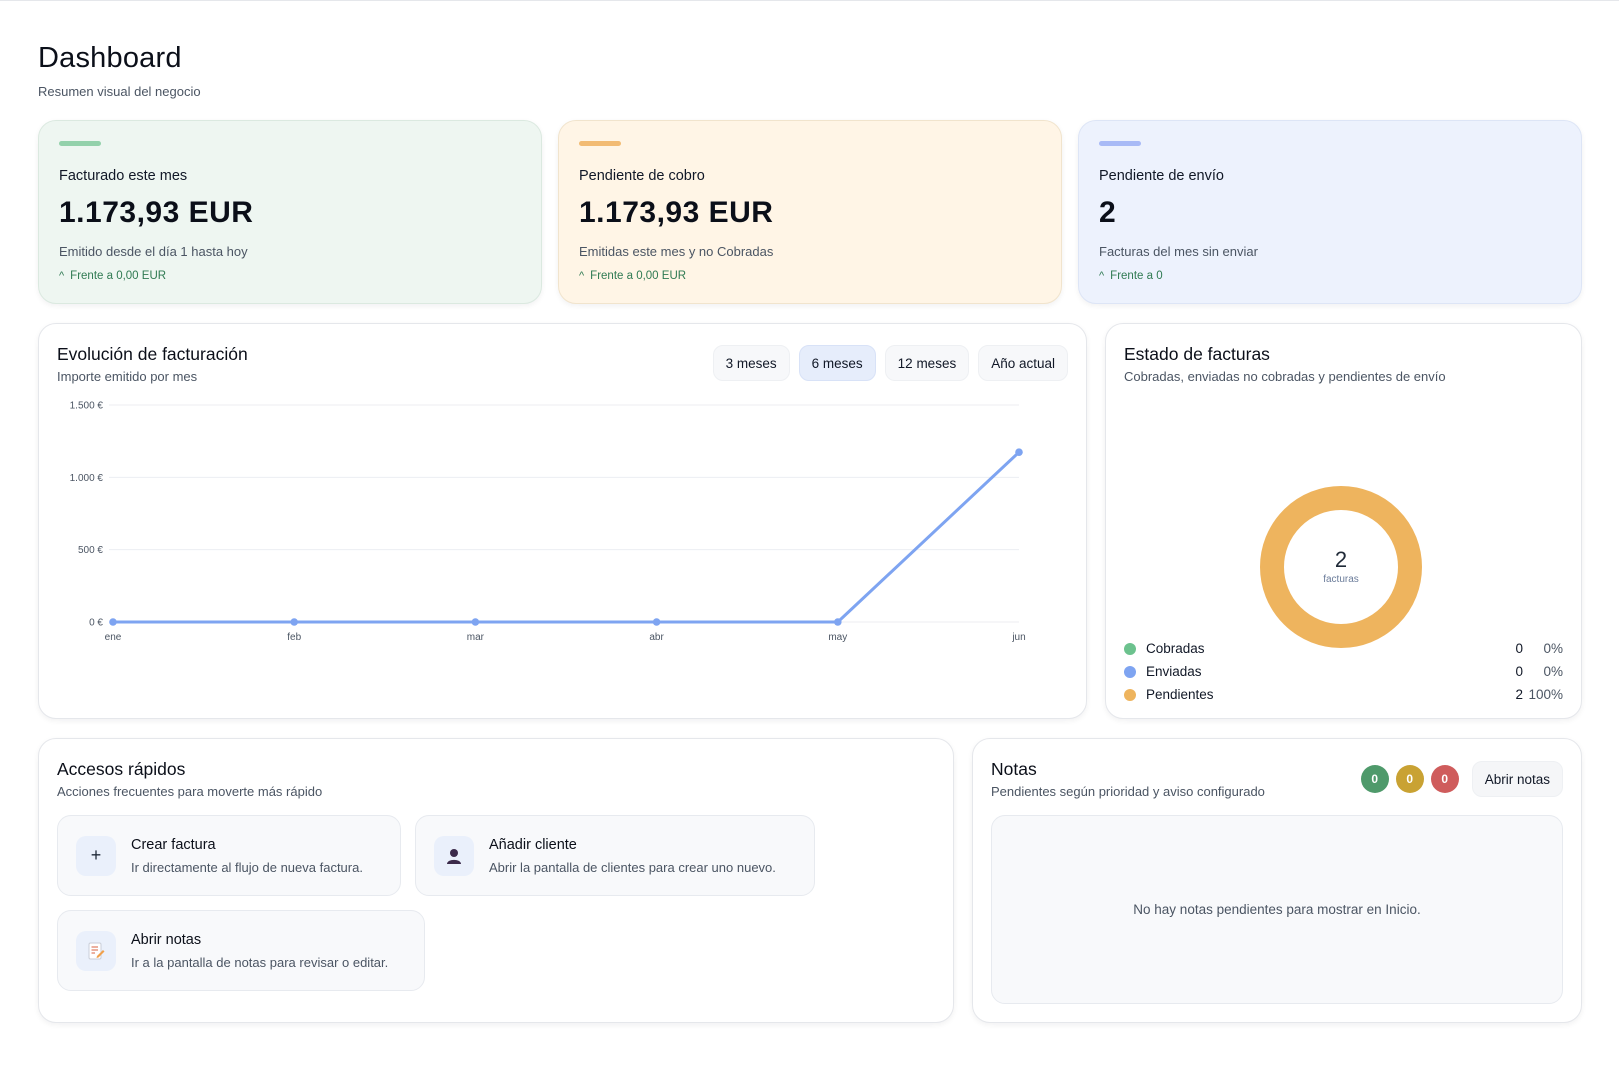  Describe the element at coordinates (90, 550) in the screenshot. I see `y-tick-label: 500 €` at that location.